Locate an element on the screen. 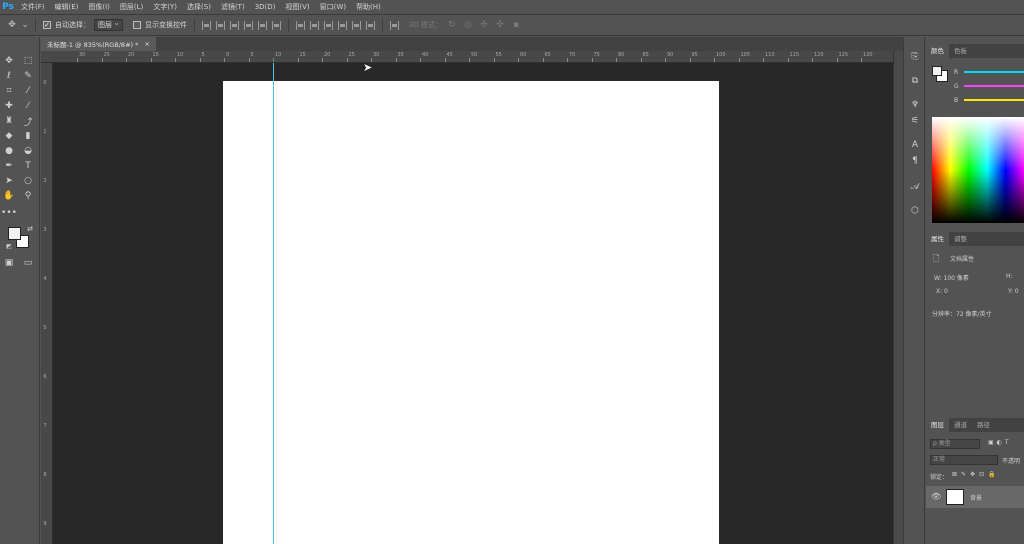 The height and width of the screenshot is (544, 1024). hand-tool-icon: ✋ is located at coordinates (9, 196).